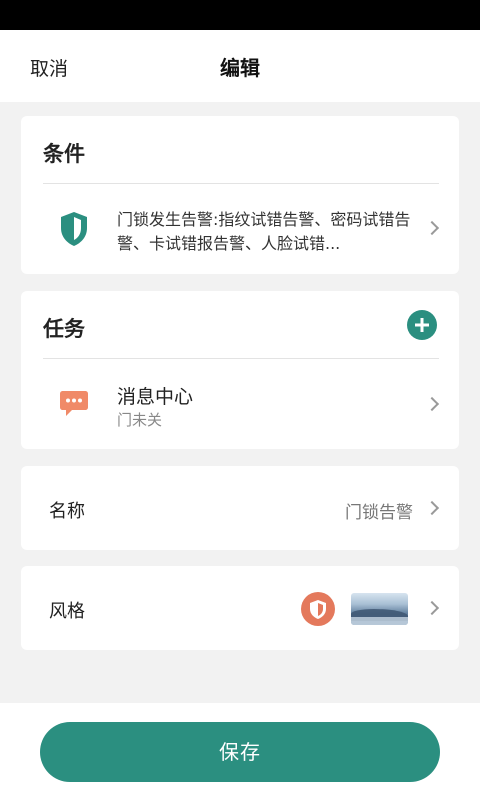 This screenshot has width=480, height=800. I want to click on nav-bar: 取消 编辑, so click(240, 66).